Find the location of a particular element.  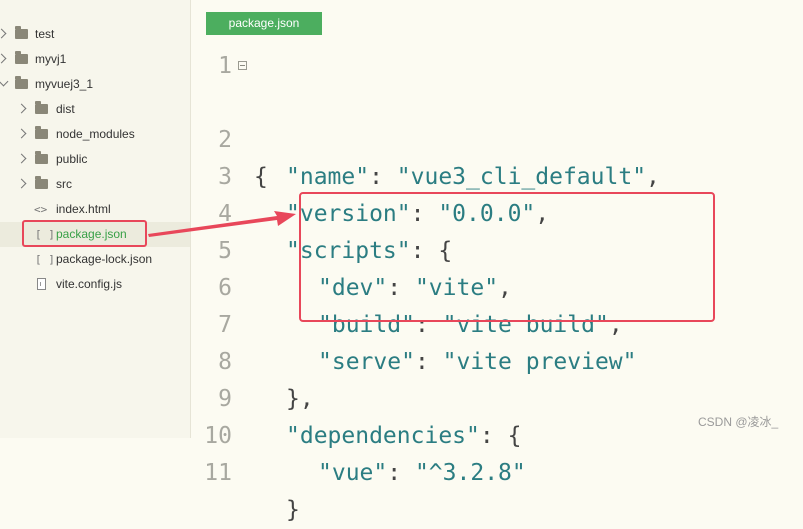

json-value: "^3.2.8" is located at coordinates (470, 473).